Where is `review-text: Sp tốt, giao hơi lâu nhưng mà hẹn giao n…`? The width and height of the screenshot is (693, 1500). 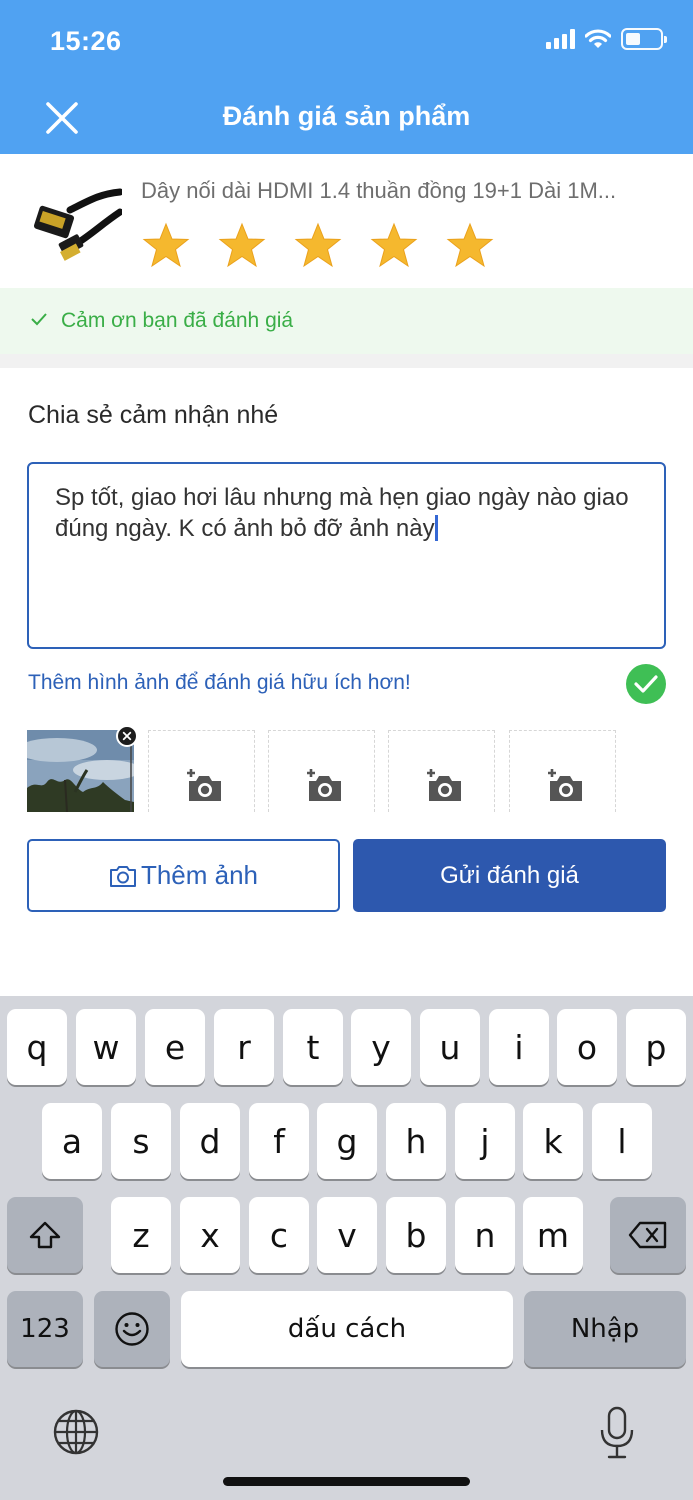 review-text: Sp tốt, giao hơi lâu nhưng mà hẹn giao n… is located at coordinates (342, 513).